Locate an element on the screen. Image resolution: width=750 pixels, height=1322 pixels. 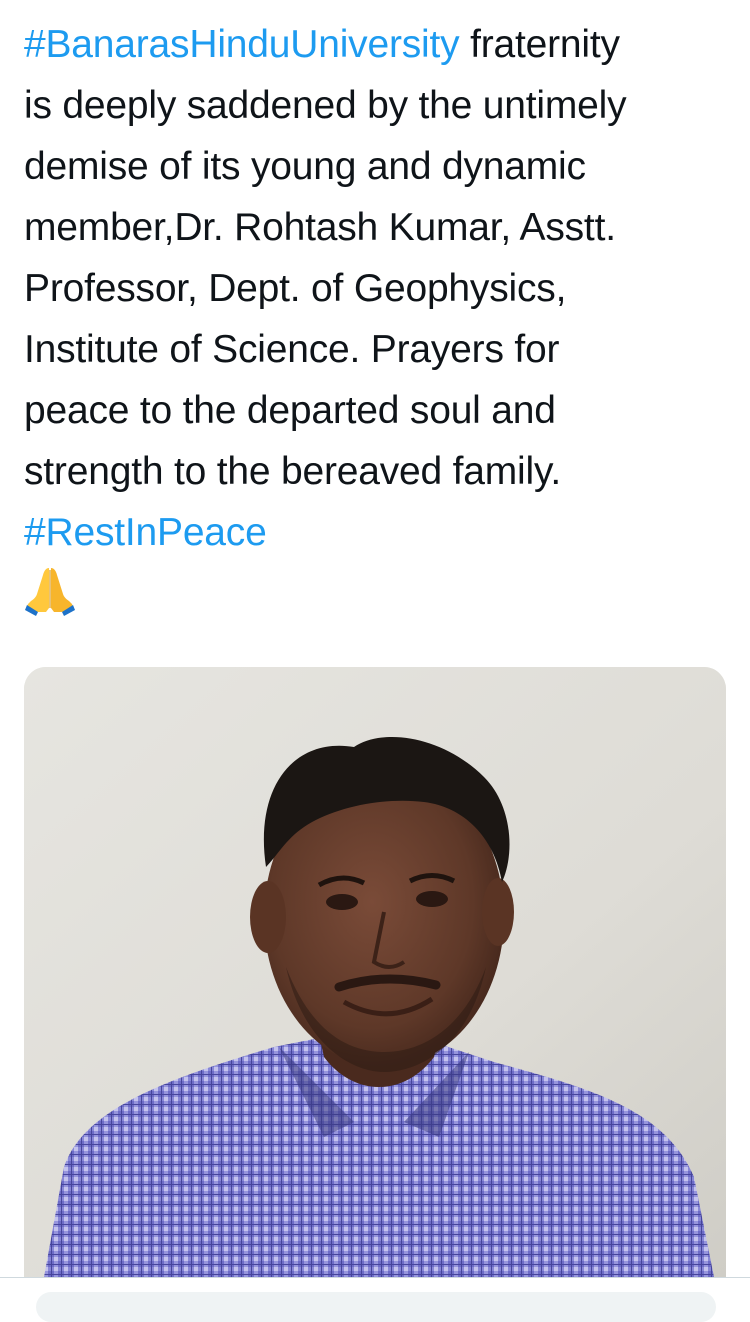
tweet-line: Professor, Dept. of Geophysics, is located at coordinates (379, 288).